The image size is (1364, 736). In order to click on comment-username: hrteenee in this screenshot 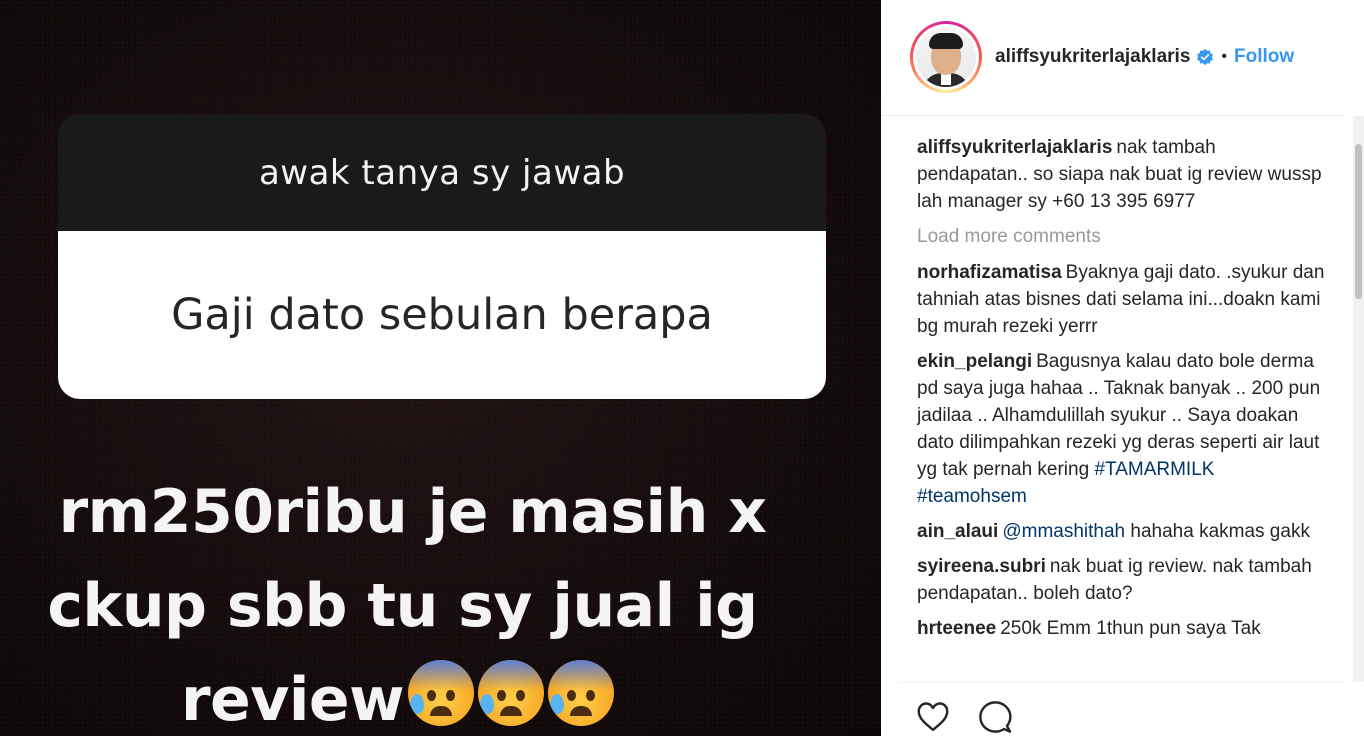, I will do `click(956, 628)`.